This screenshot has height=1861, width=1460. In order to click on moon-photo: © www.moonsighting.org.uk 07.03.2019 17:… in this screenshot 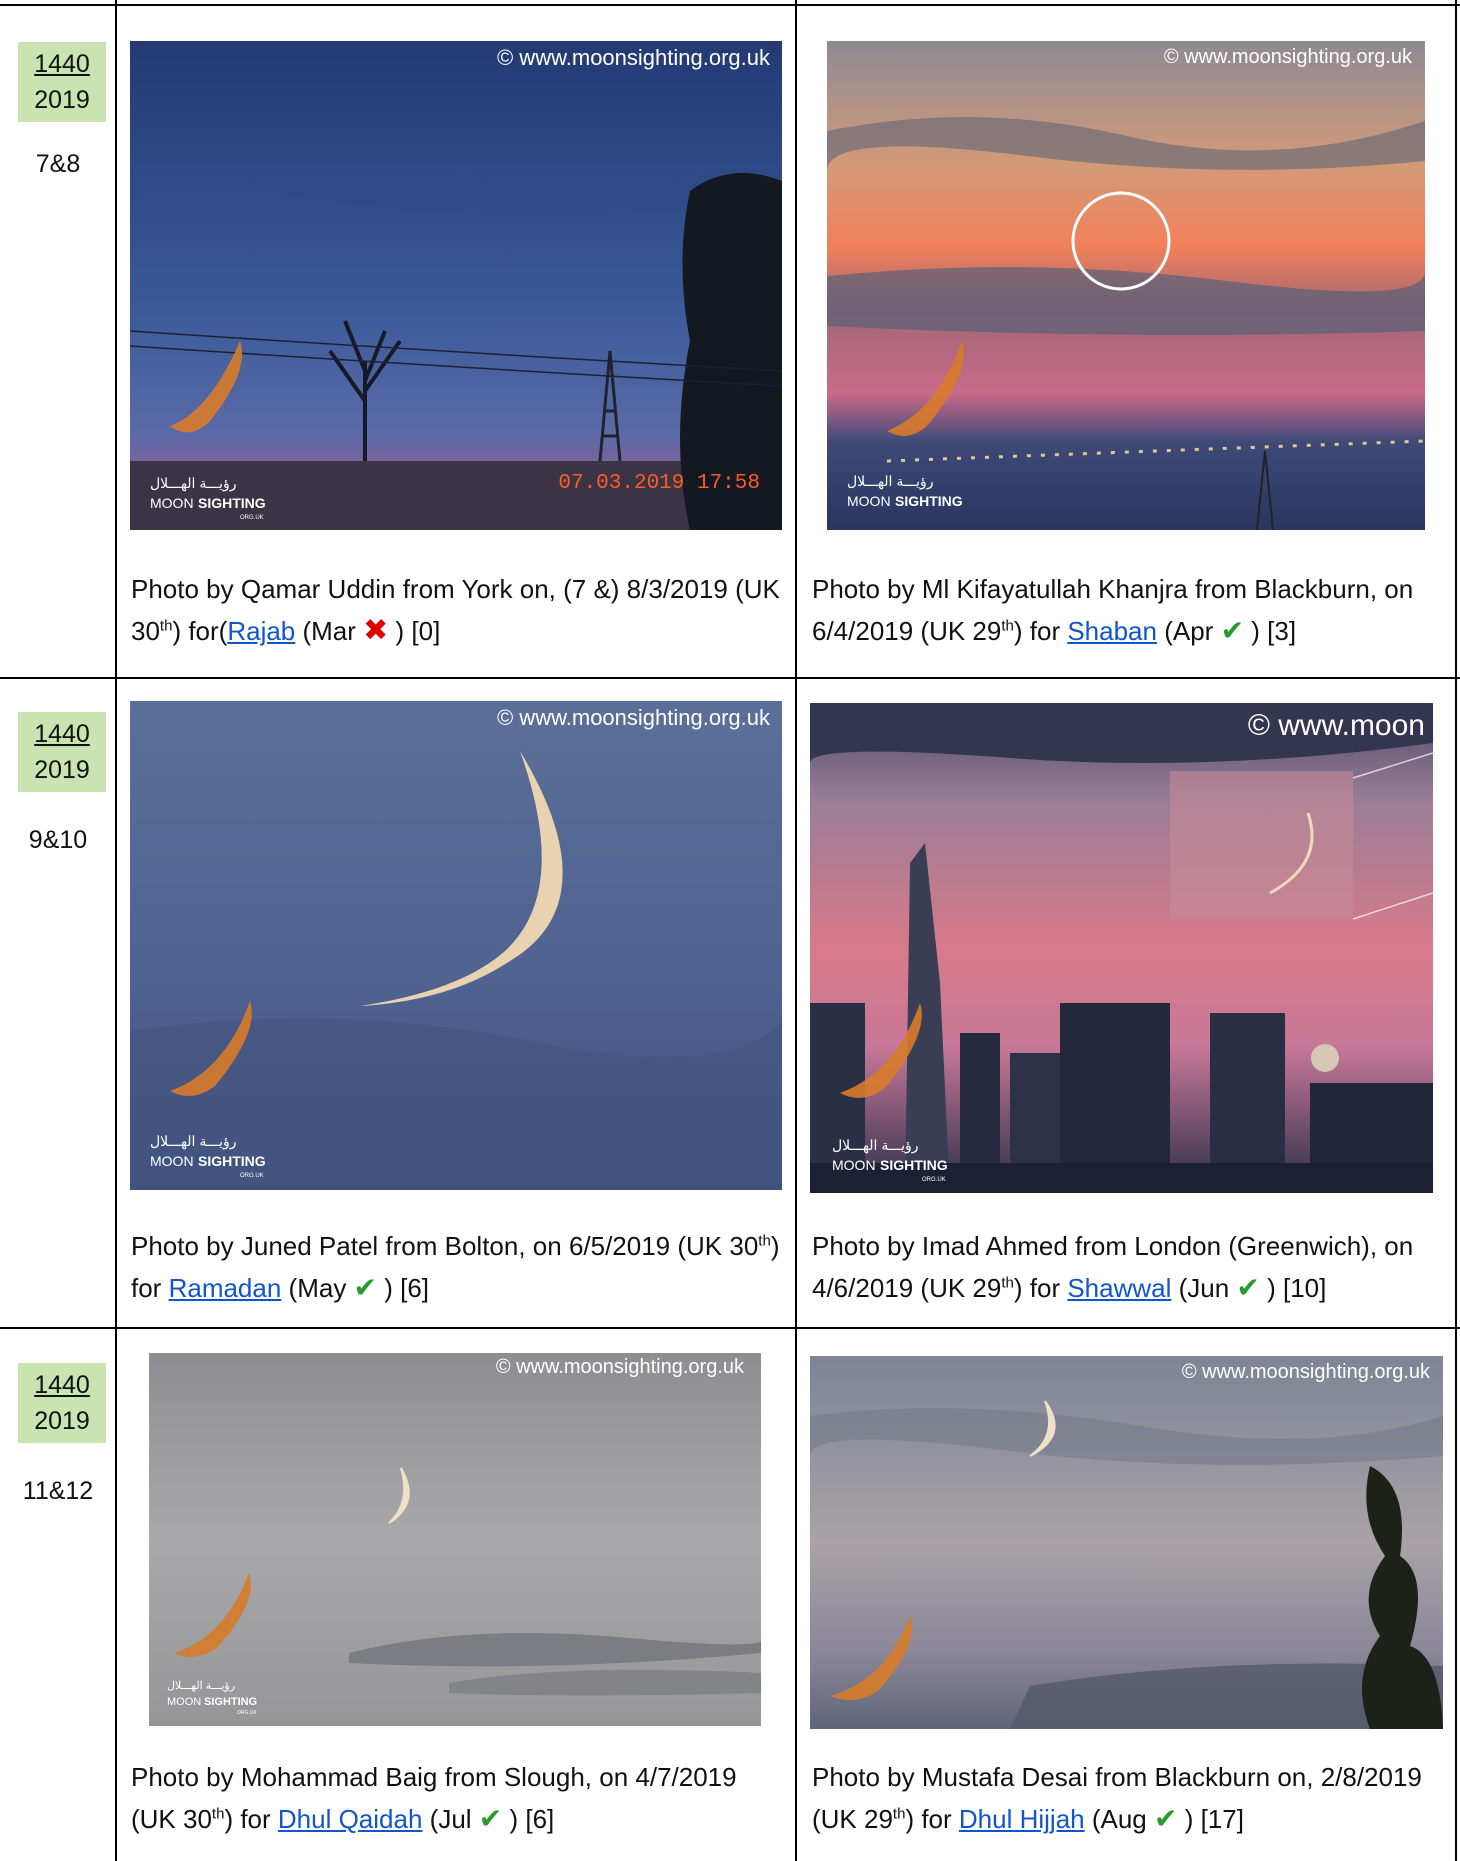, I will do `click(456, 285)`.